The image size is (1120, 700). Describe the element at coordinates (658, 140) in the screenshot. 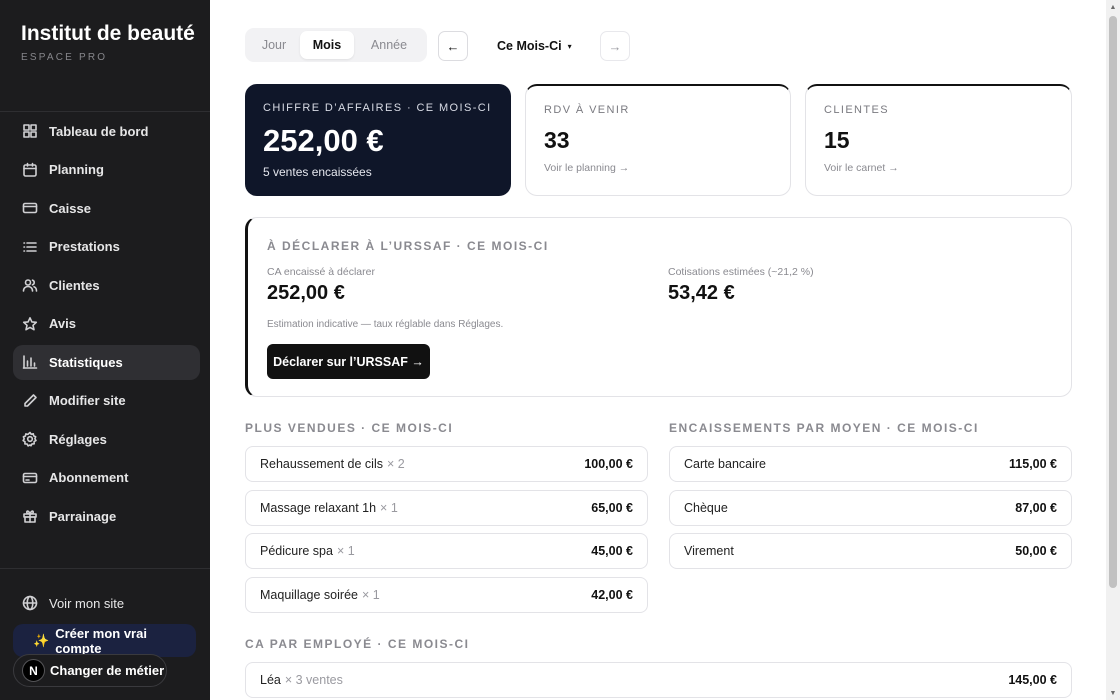

I see `appointments-card: RDV à venir 33 Voir le planning →` at that location.